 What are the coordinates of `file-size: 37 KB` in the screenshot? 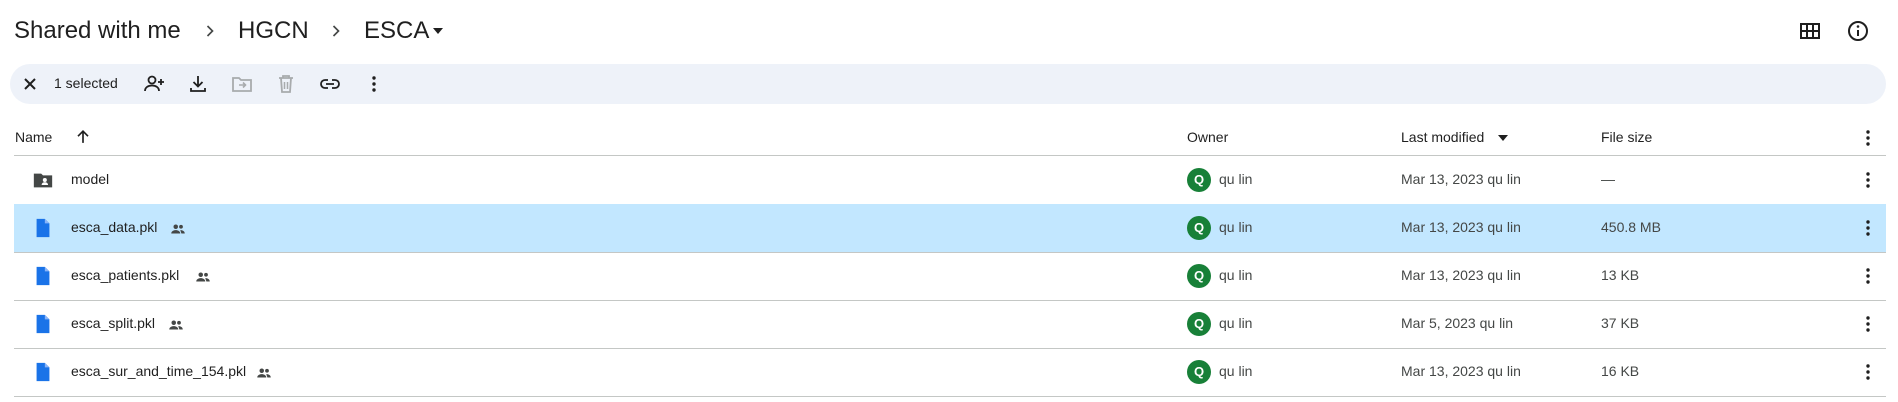 It's located at (1620, 323).